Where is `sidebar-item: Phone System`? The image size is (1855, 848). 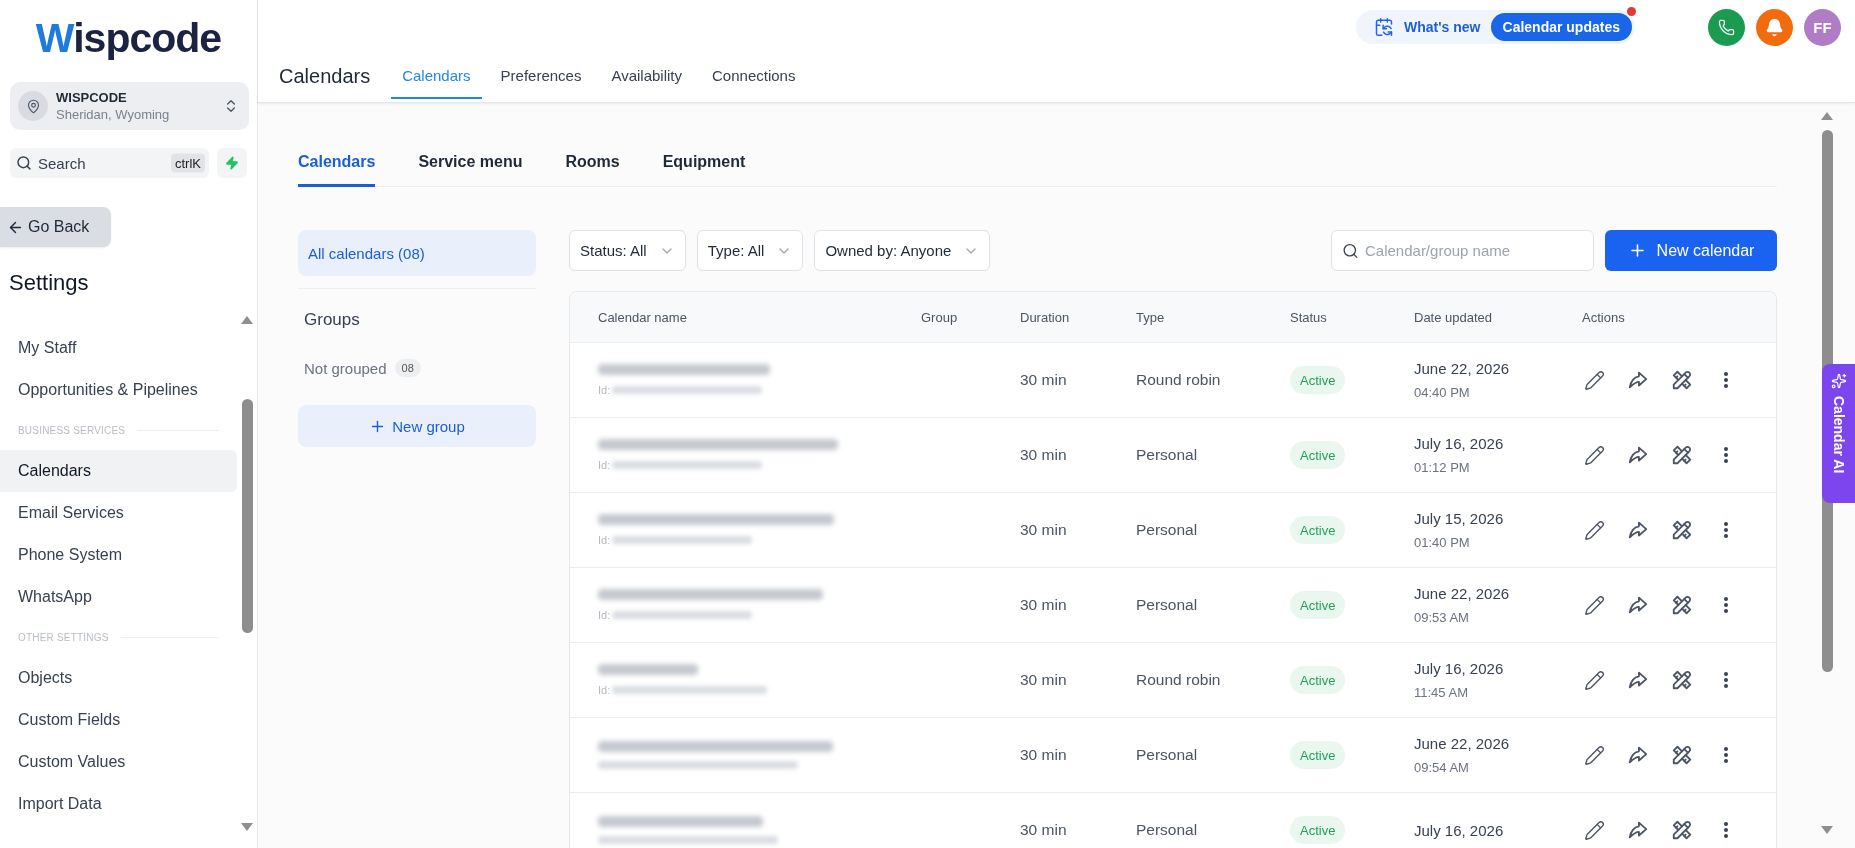 sidebar-item: Phone System is located at coordinates (118, 555).